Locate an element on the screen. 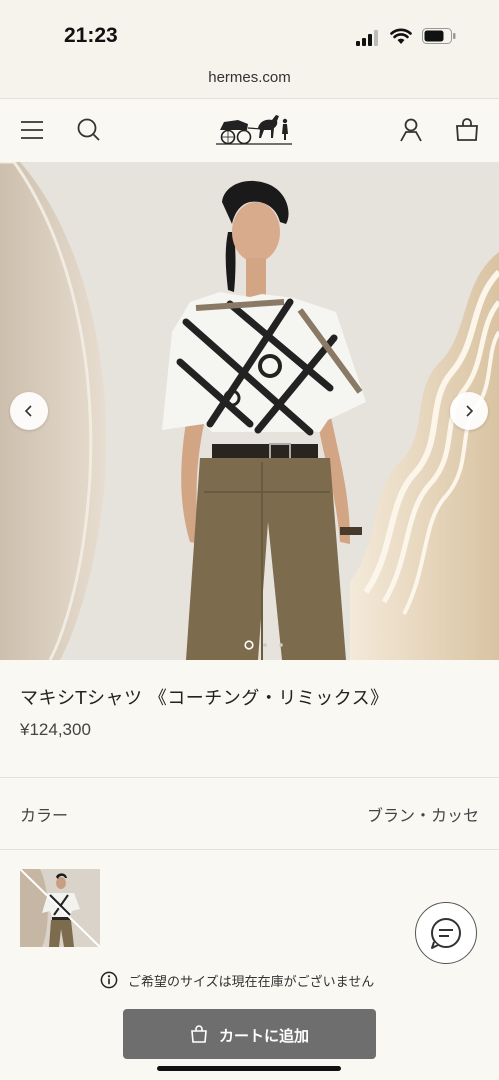 Image resolution: width=499 pixels, height=1080 pixels. color-value: ブラン・カッセ is located at coordinates (422, 815).